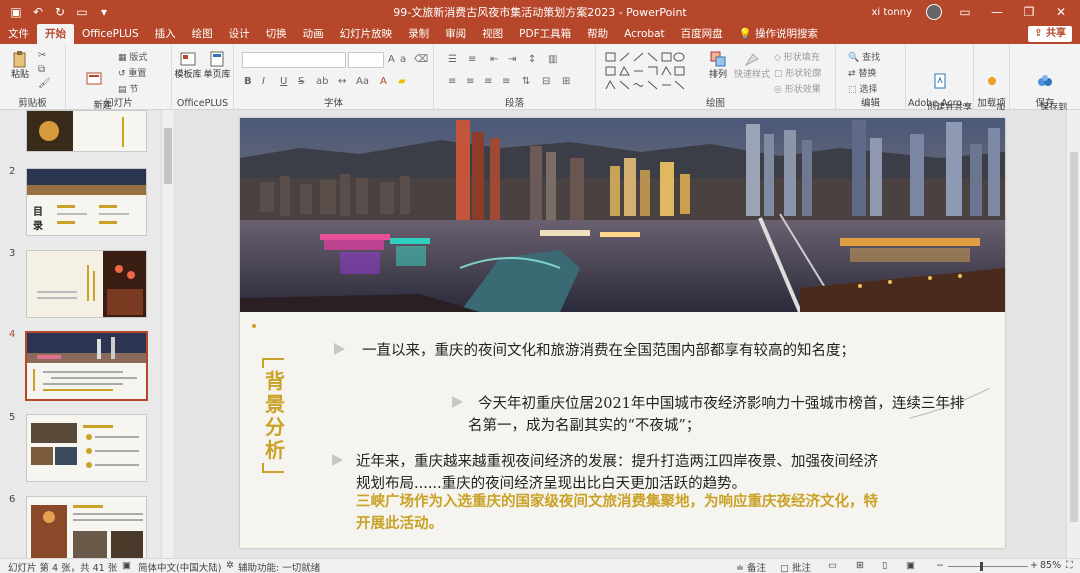 Image resolution: width=1080 pixels, height=573 pixels. I want to click on start-slideshow-icon: ▭, so click(82, 12).